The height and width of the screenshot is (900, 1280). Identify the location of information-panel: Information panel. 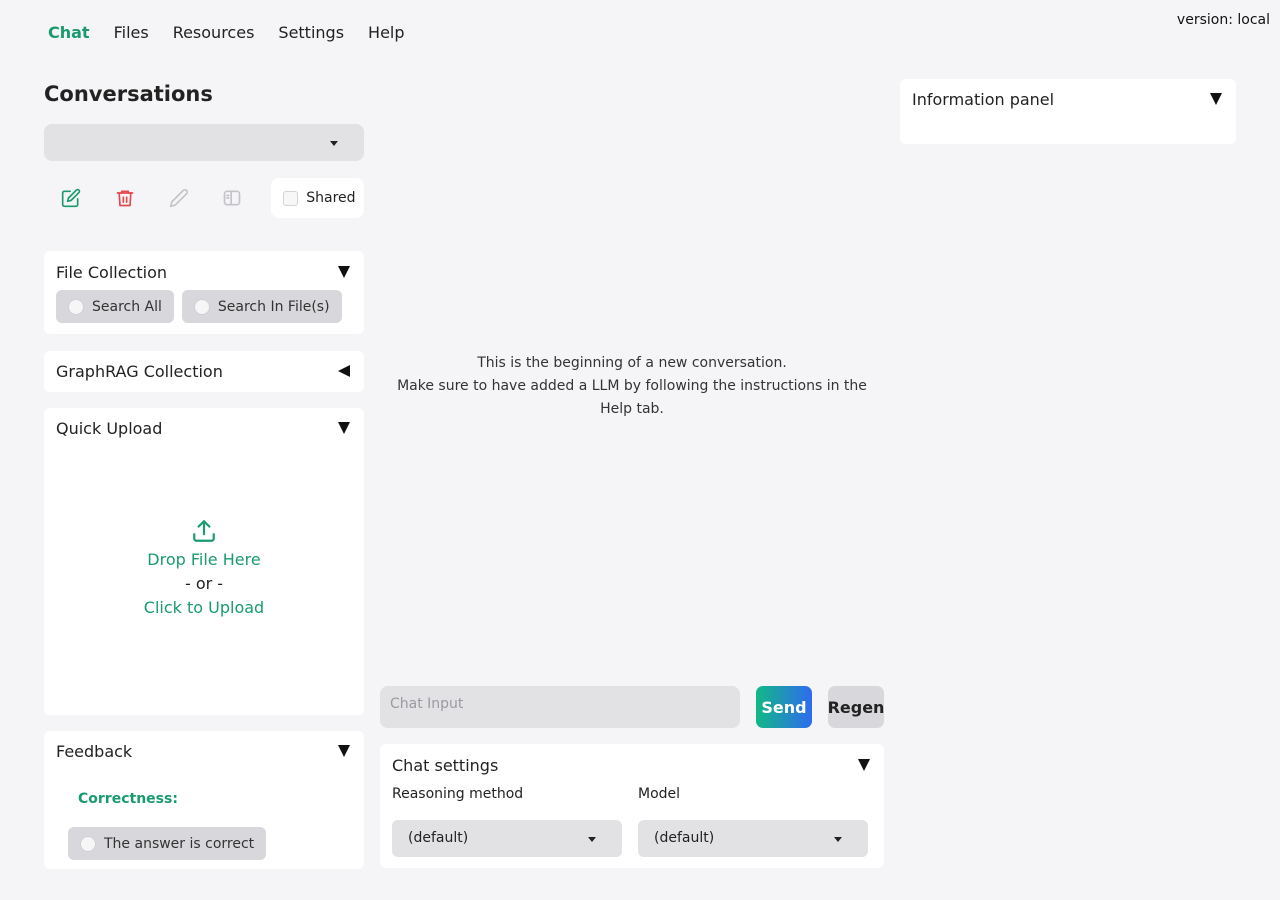
(1068, 111).